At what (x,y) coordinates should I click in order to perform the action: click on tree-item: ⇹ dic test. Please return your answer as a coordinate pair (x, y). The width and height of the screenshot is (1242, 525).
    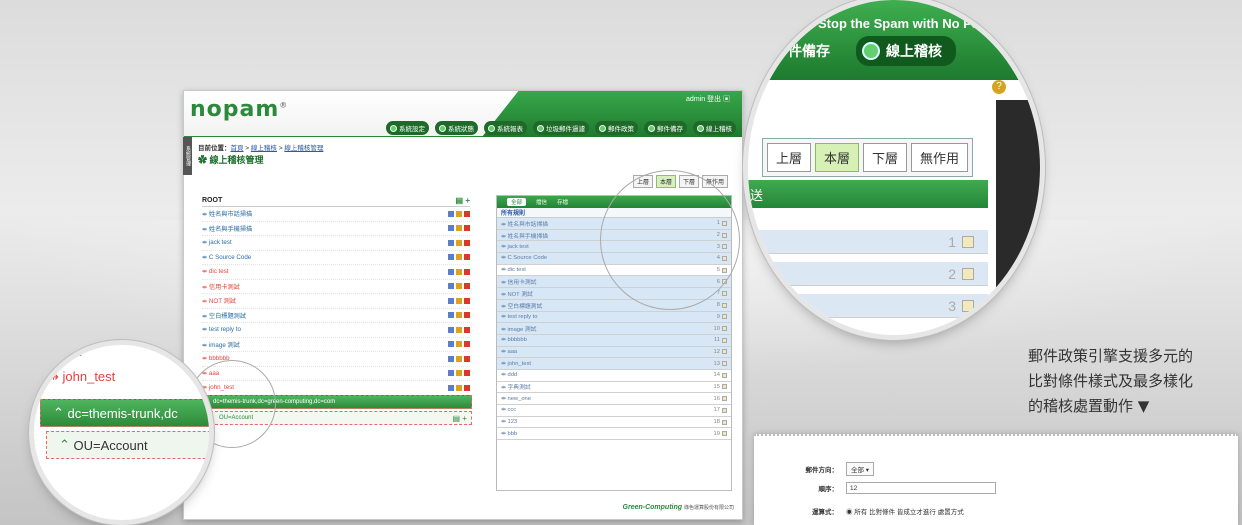
    Looking at the image, I should click on (336, 272).